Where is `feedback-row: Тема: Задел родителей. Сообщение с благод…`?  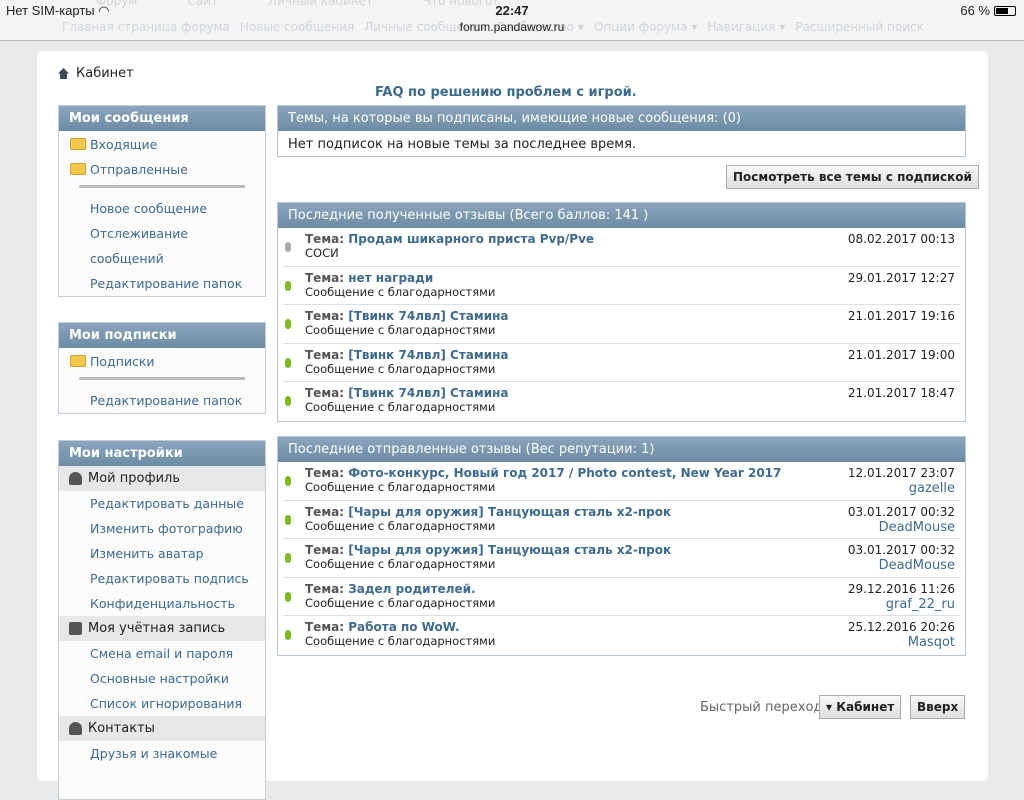 feedback-row: Тема: Задел родителей. Сообщение с благод… is located at coordinates (621, 597).